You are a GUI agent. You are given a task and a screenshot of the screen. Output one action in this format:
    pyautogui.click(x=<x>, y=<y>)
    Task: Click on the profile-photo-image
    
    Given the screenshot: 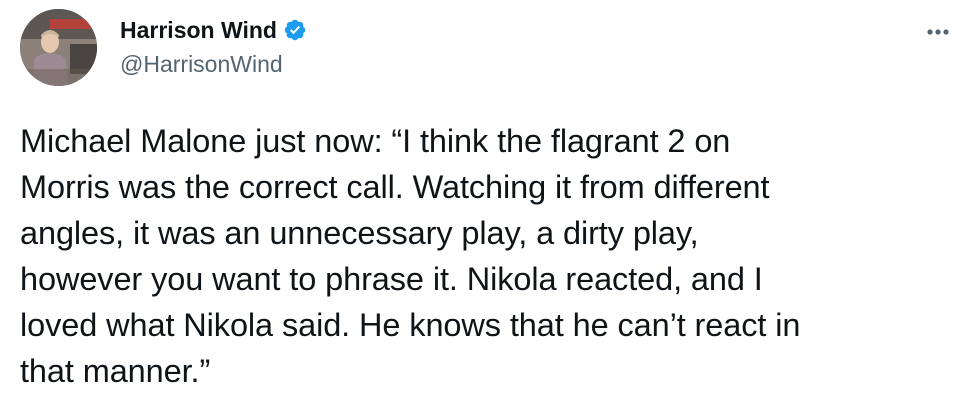 What is the action you would take?
    pyautogui.click(x=58, y=47)
    